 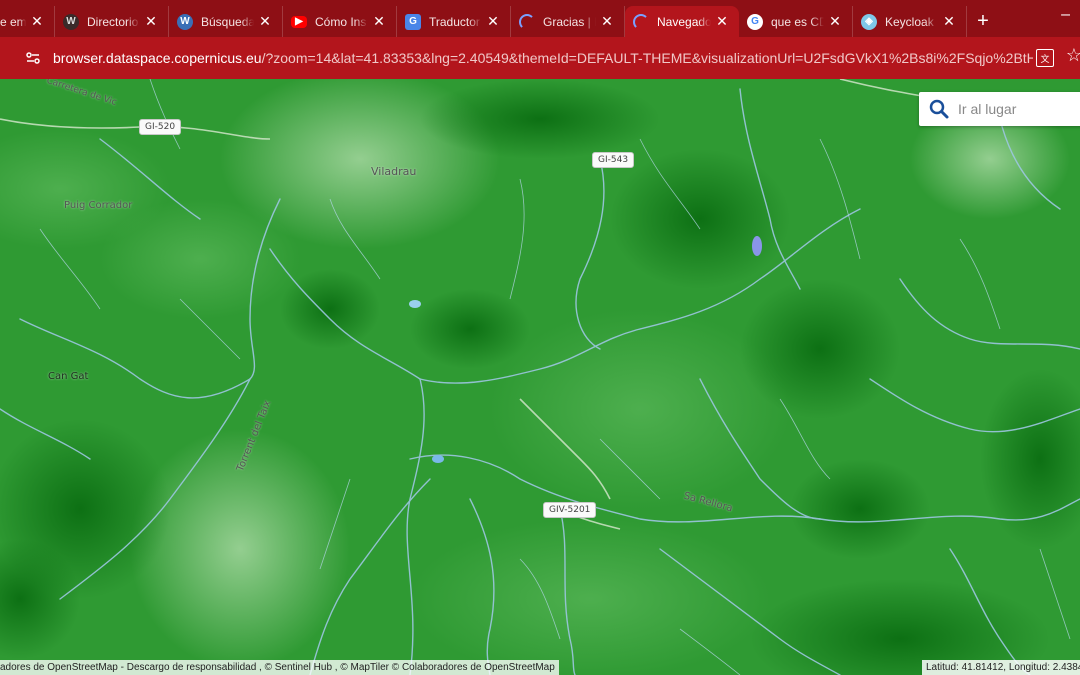 I want to click on tab-item: W Directorio ✕, so click(x=112, y=21).